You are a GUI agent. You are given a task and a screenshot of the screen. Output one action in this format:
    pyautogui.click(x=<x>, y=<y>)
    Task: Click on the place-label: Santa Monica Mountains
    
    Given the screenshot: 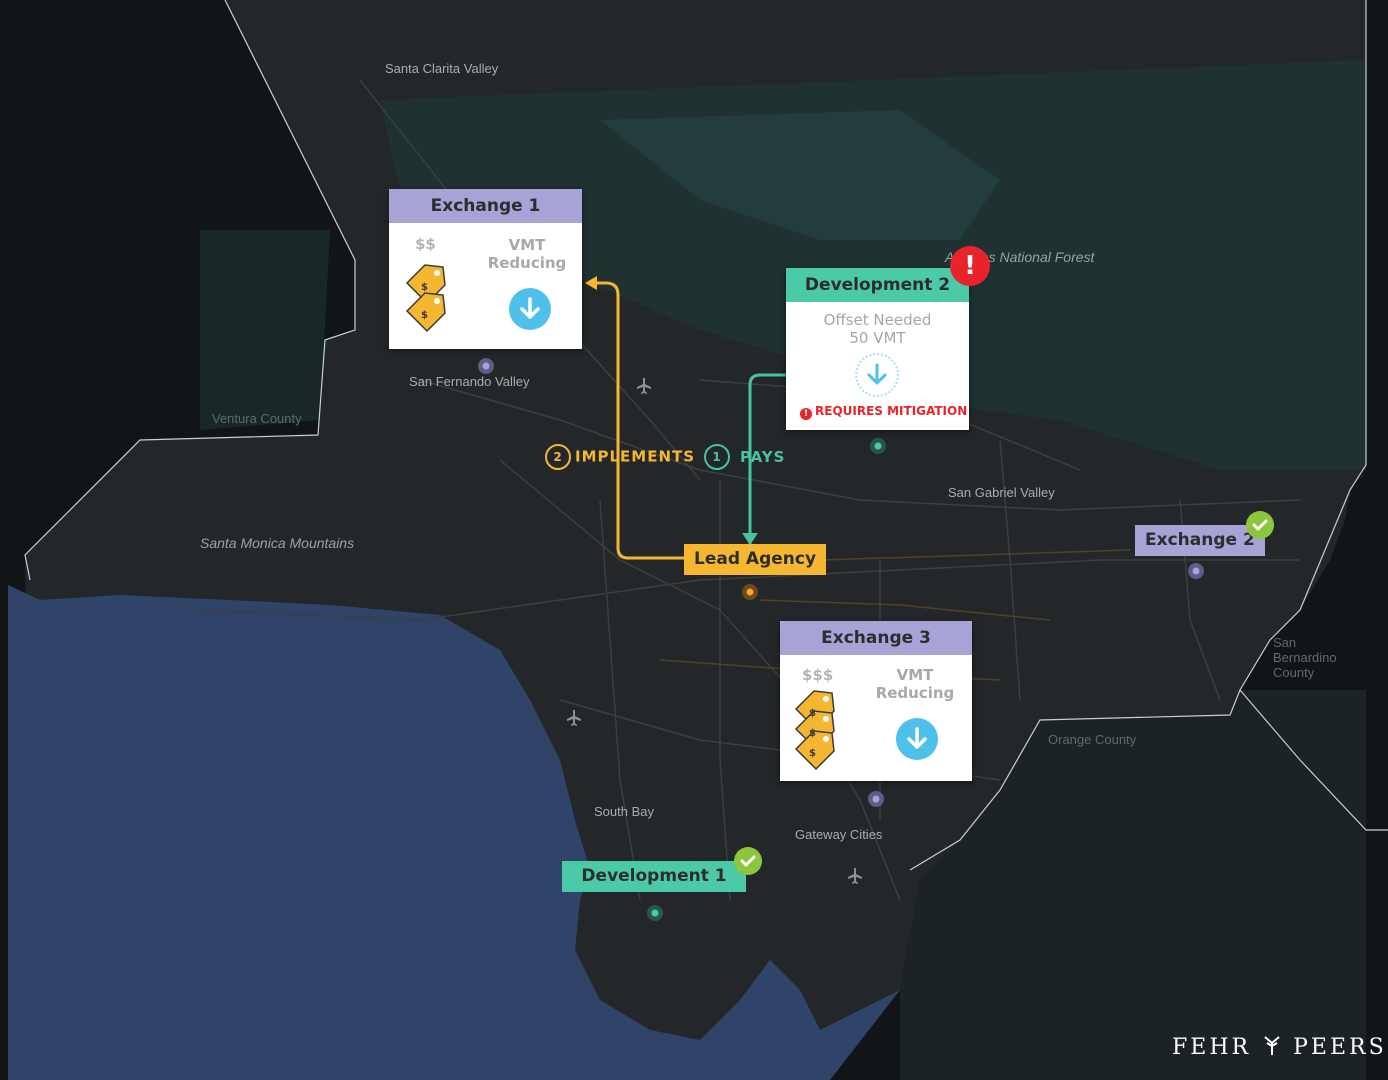 What is the action you would take?
    pyautogui.click(x=277, y=543)
    